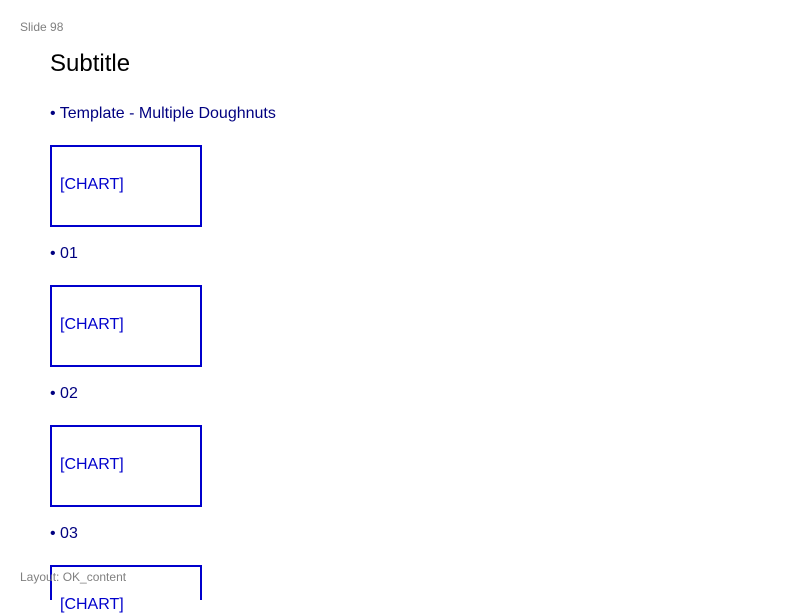 Image resolution: width=800 pixels, height=614 pixels. I want to click on bullet-01: • 01, so click(64, 253).